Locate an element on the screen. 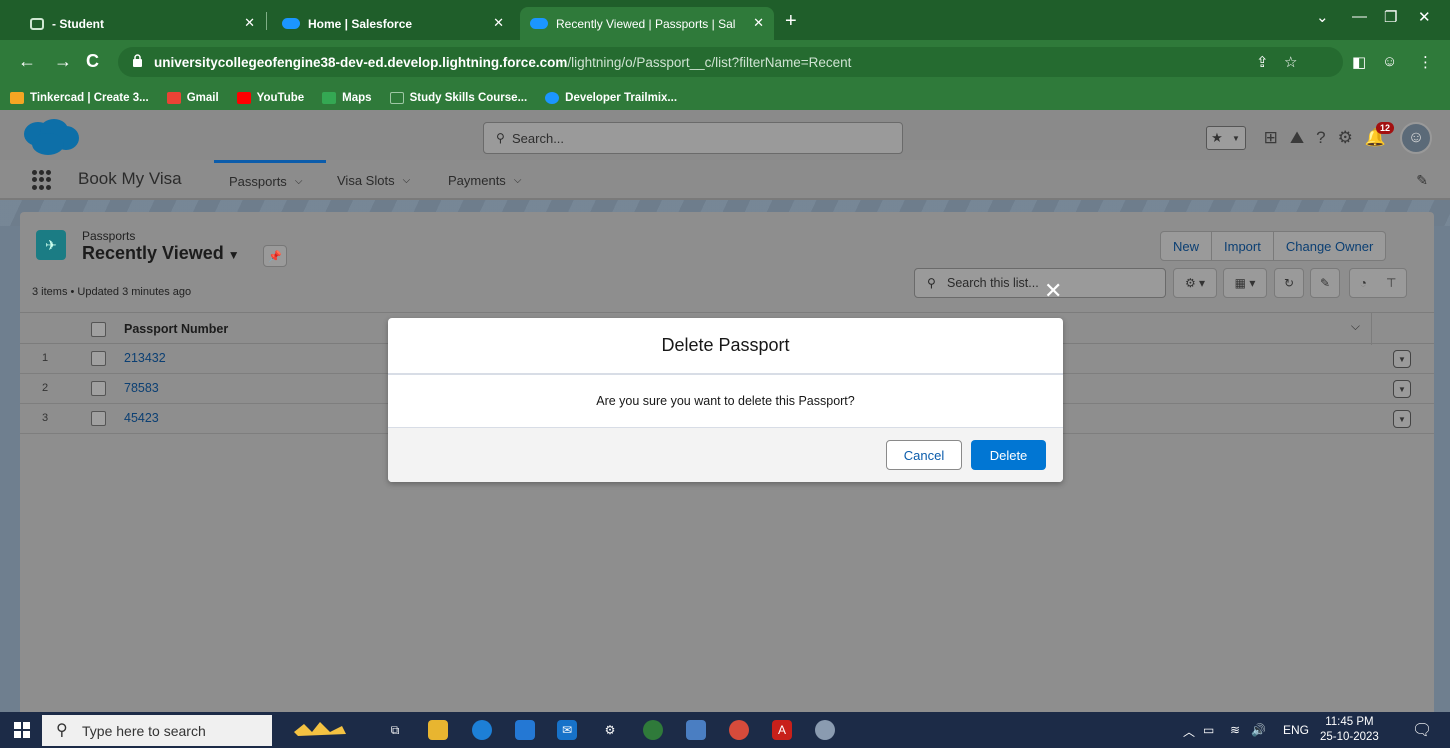 The width and height of the screenshot is (1450, 748). inline-edit-button: ✎ is located at coordinates (1325, 283).